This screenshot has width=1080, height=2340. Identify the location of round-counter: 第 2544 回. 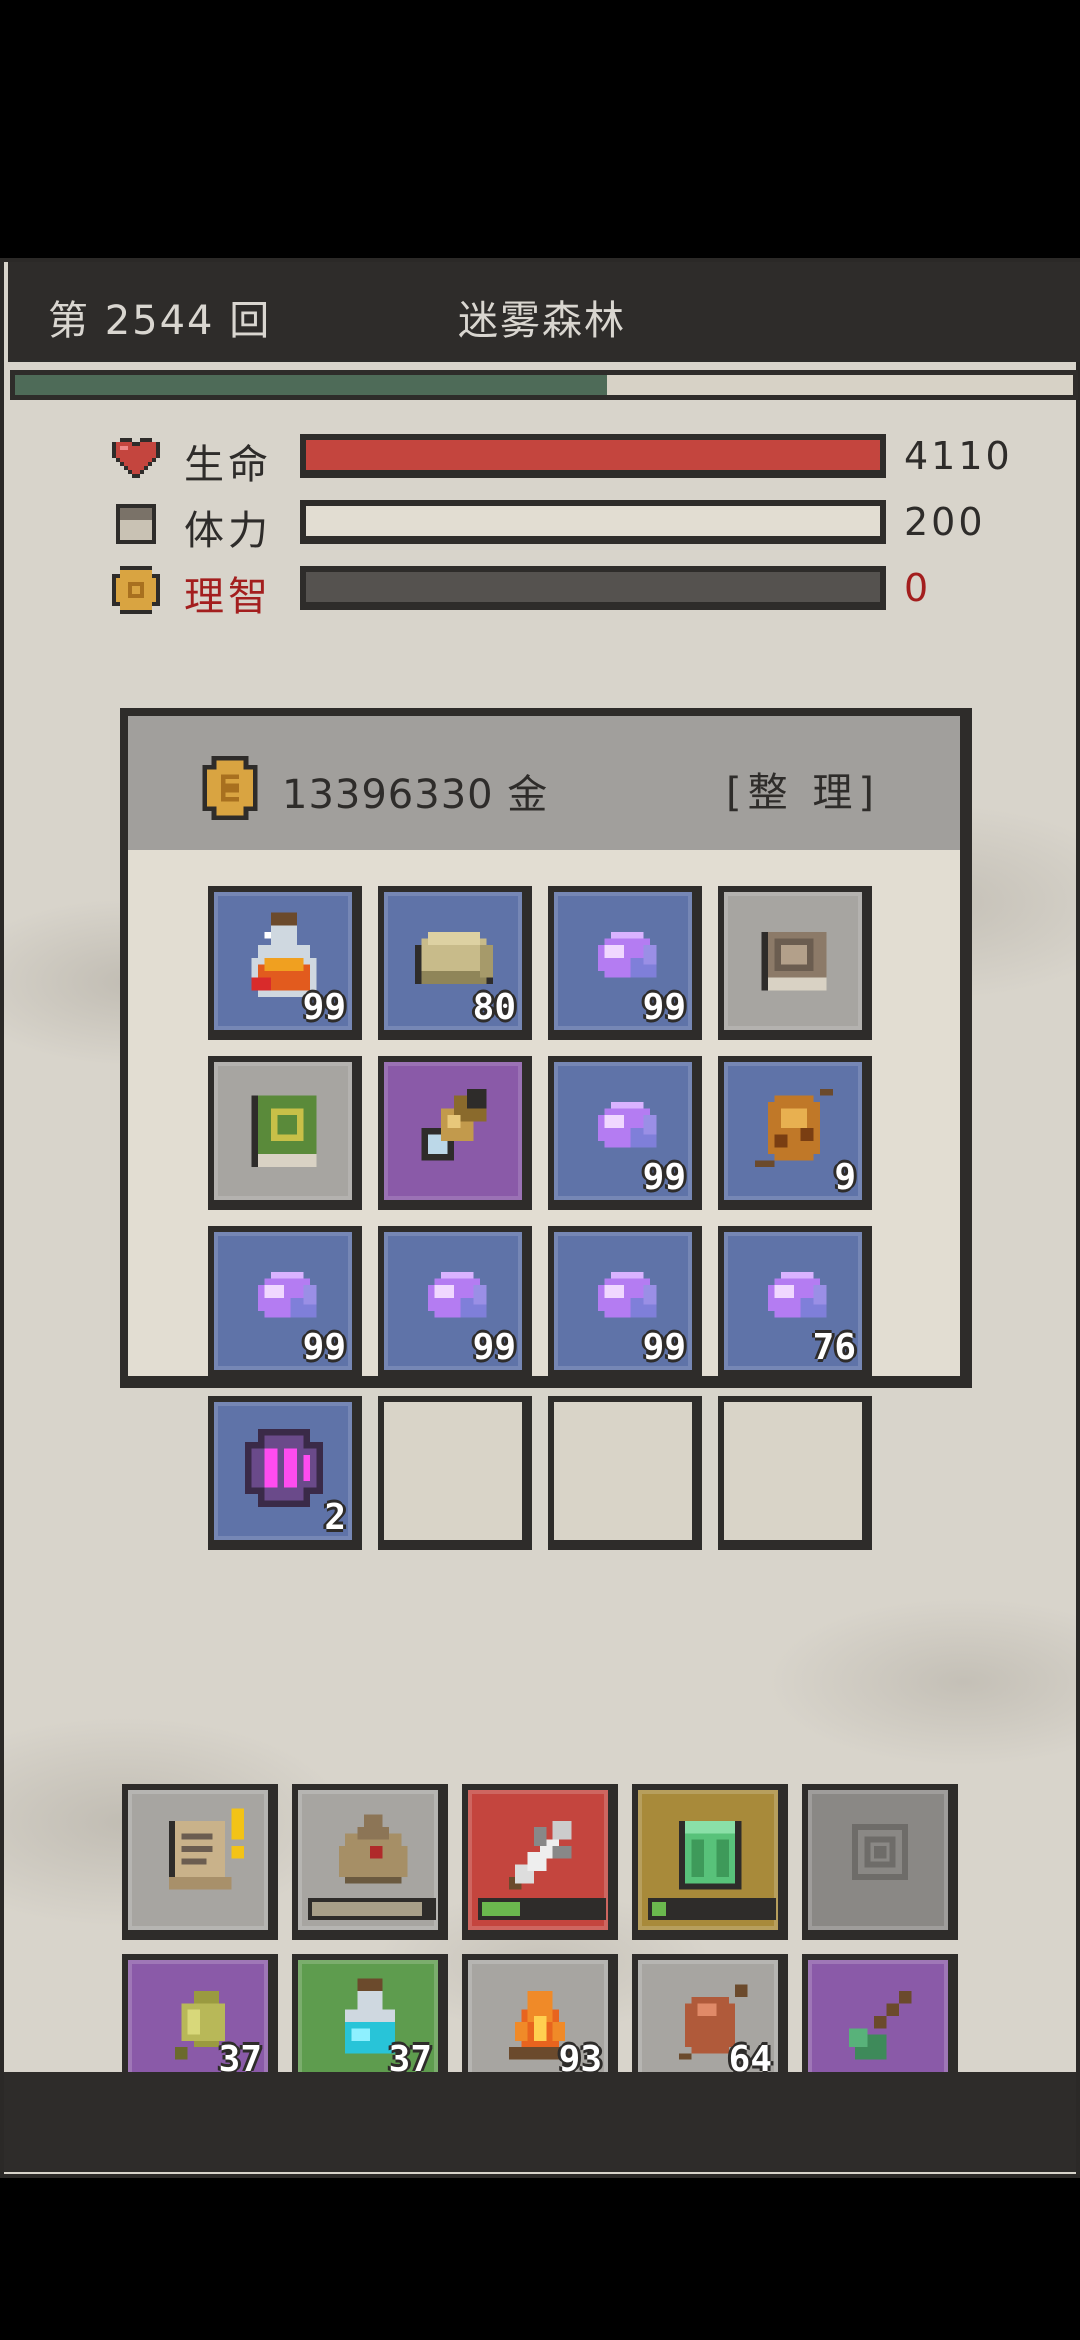
(160, 321).